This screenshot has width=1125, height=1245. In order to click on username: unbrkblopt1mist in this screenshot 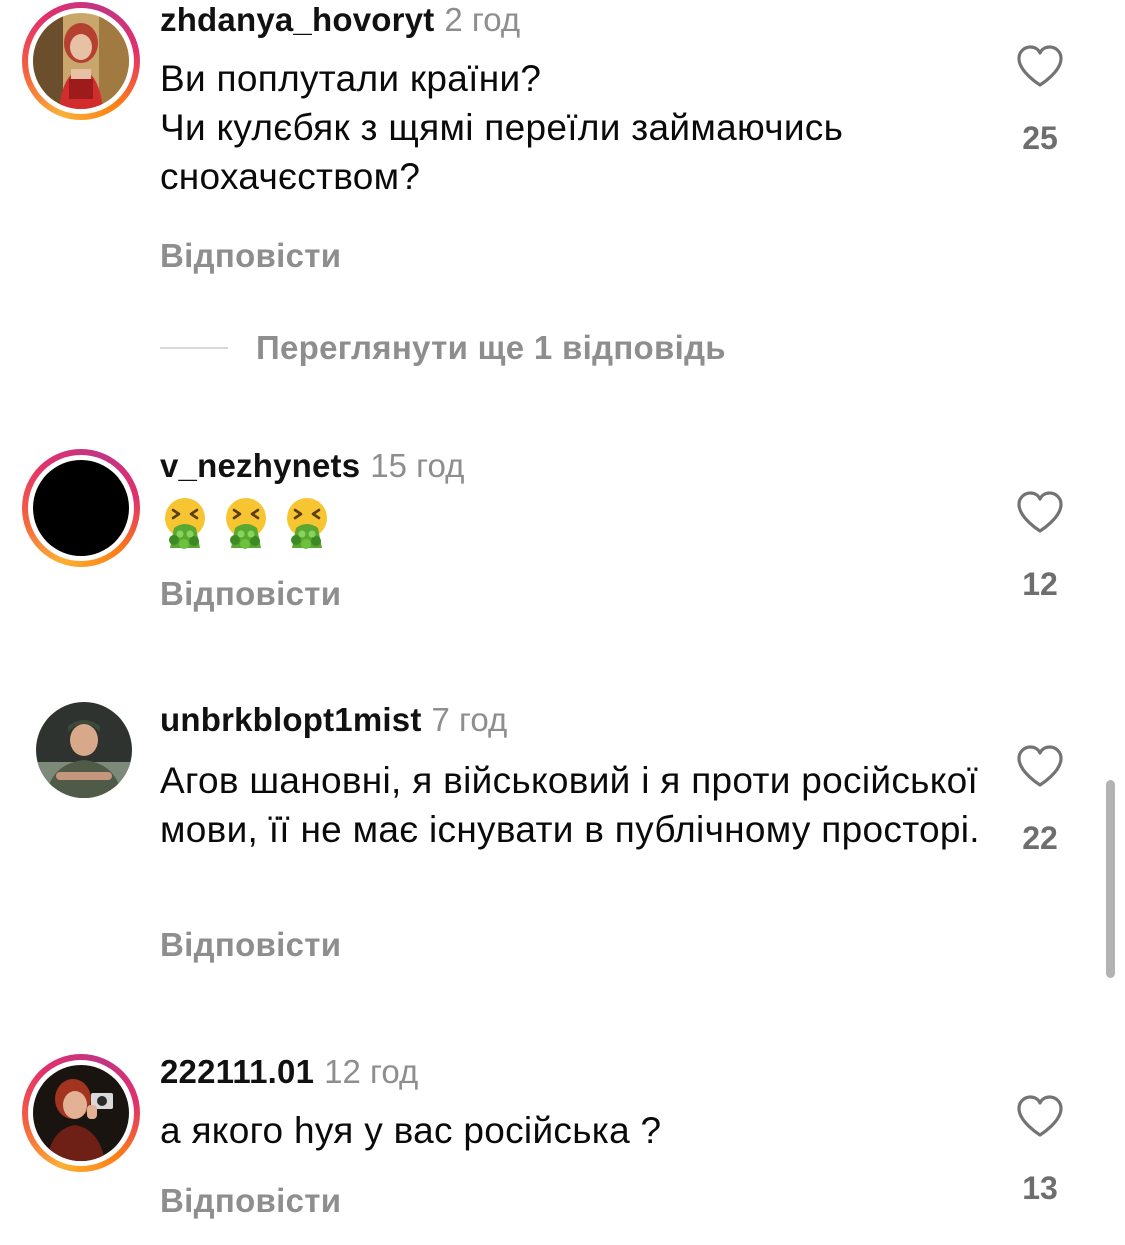, I will do `click(291, 719)`.